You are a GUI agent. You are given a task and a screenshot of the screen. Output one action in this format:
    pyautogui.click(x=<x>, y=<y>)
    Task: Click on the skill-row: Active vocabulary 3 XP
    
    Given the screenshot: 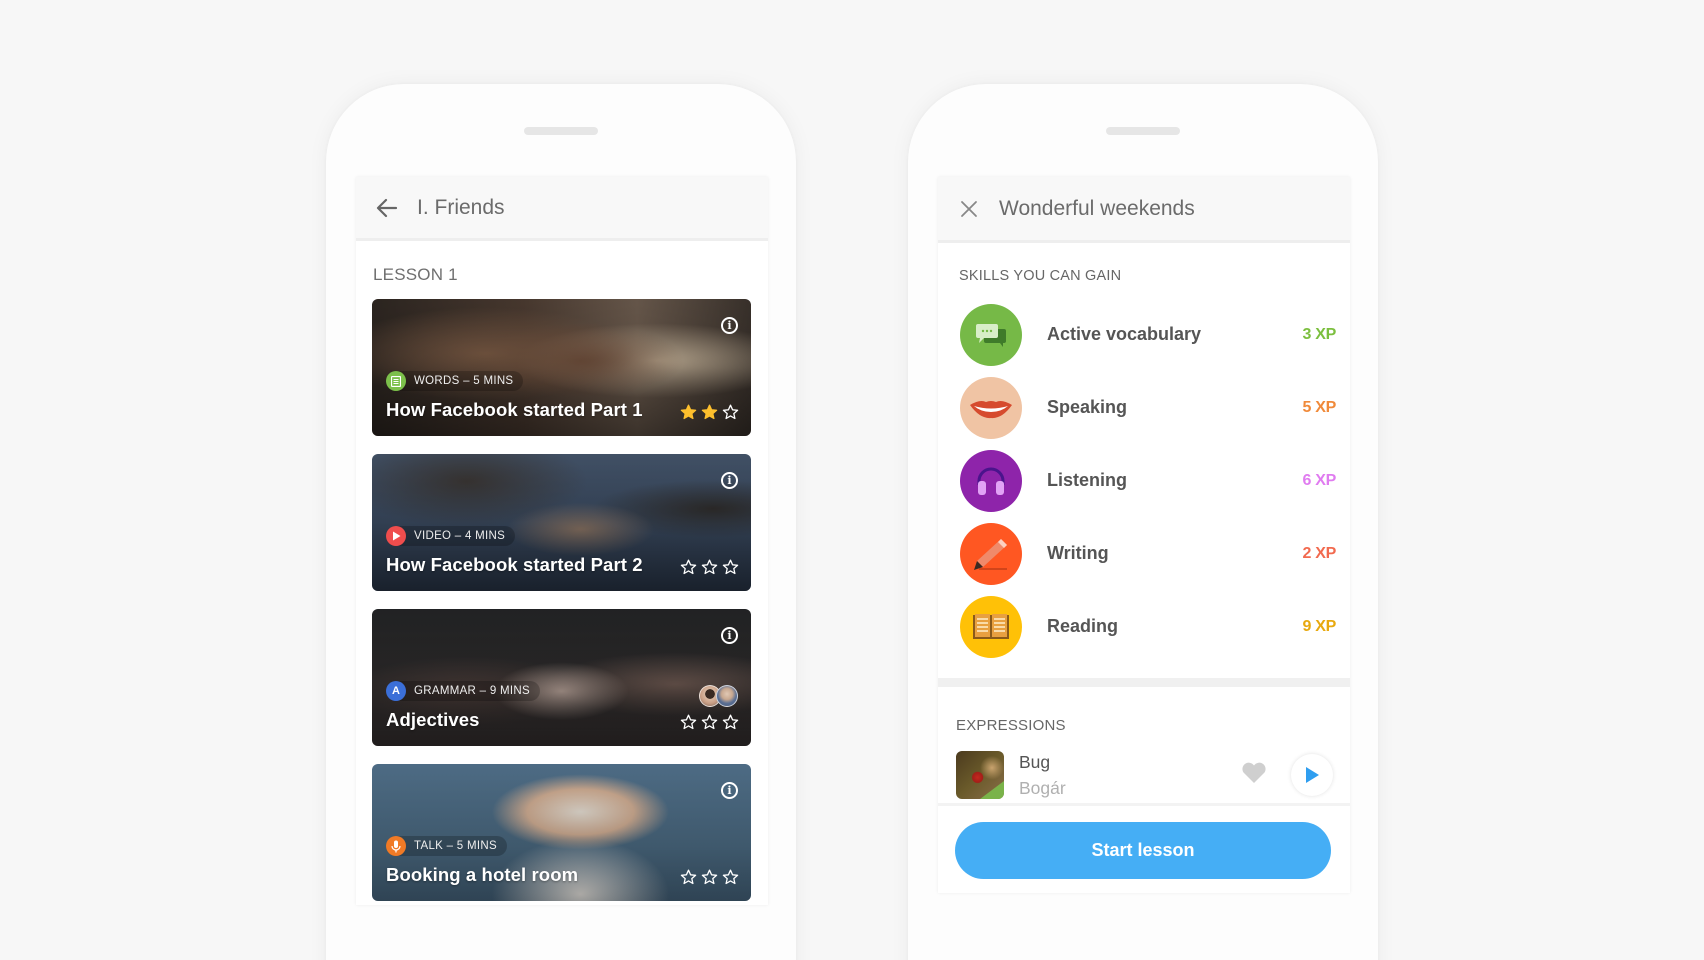 What is the action you would take?
    pyautogui.click(x=1144, y=334)
    